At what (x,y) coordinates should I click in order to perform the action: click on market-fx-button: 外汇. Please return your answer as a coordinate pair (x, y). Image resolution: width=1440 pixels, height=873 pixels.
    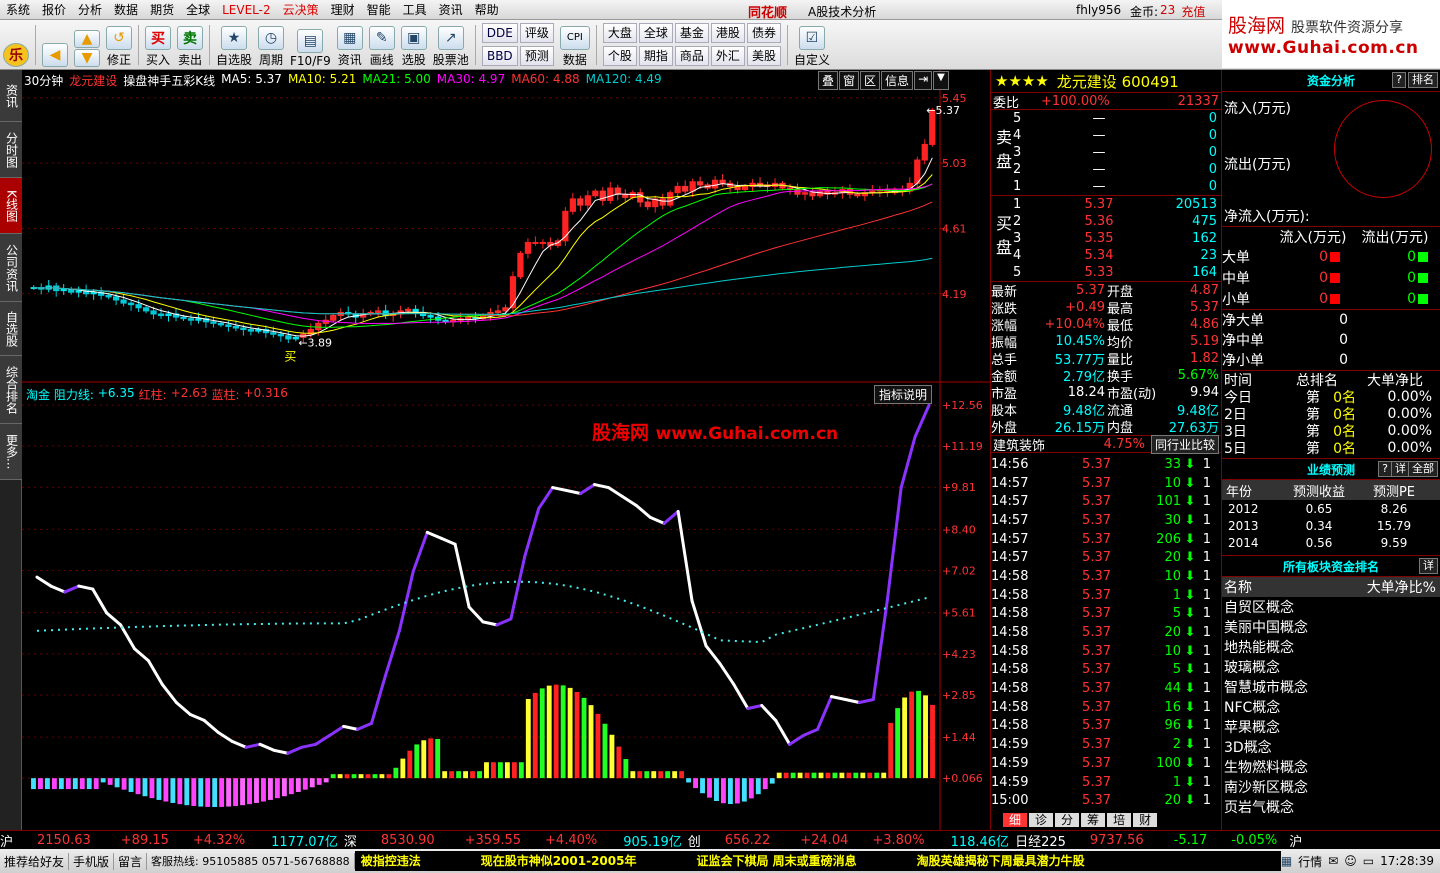
    Looking at the image, I should click on (727, 56).